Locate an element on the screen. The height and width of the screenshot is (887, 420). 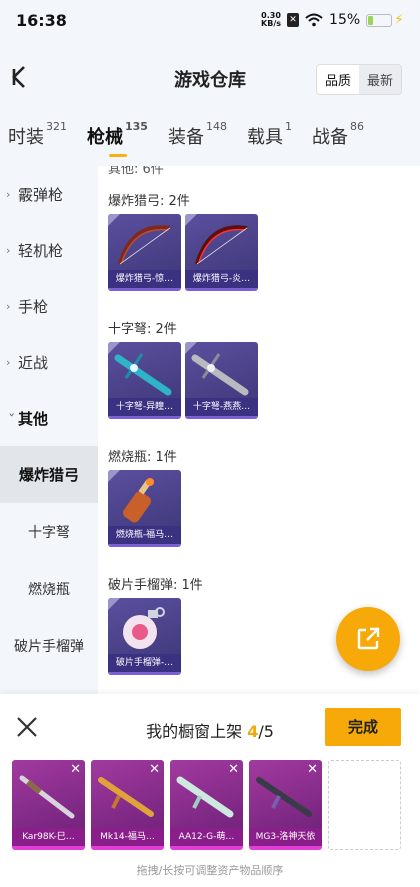
sidebar-sub-explosive-bow: 爆炸猎弓 is located at coordinates (49, 474).